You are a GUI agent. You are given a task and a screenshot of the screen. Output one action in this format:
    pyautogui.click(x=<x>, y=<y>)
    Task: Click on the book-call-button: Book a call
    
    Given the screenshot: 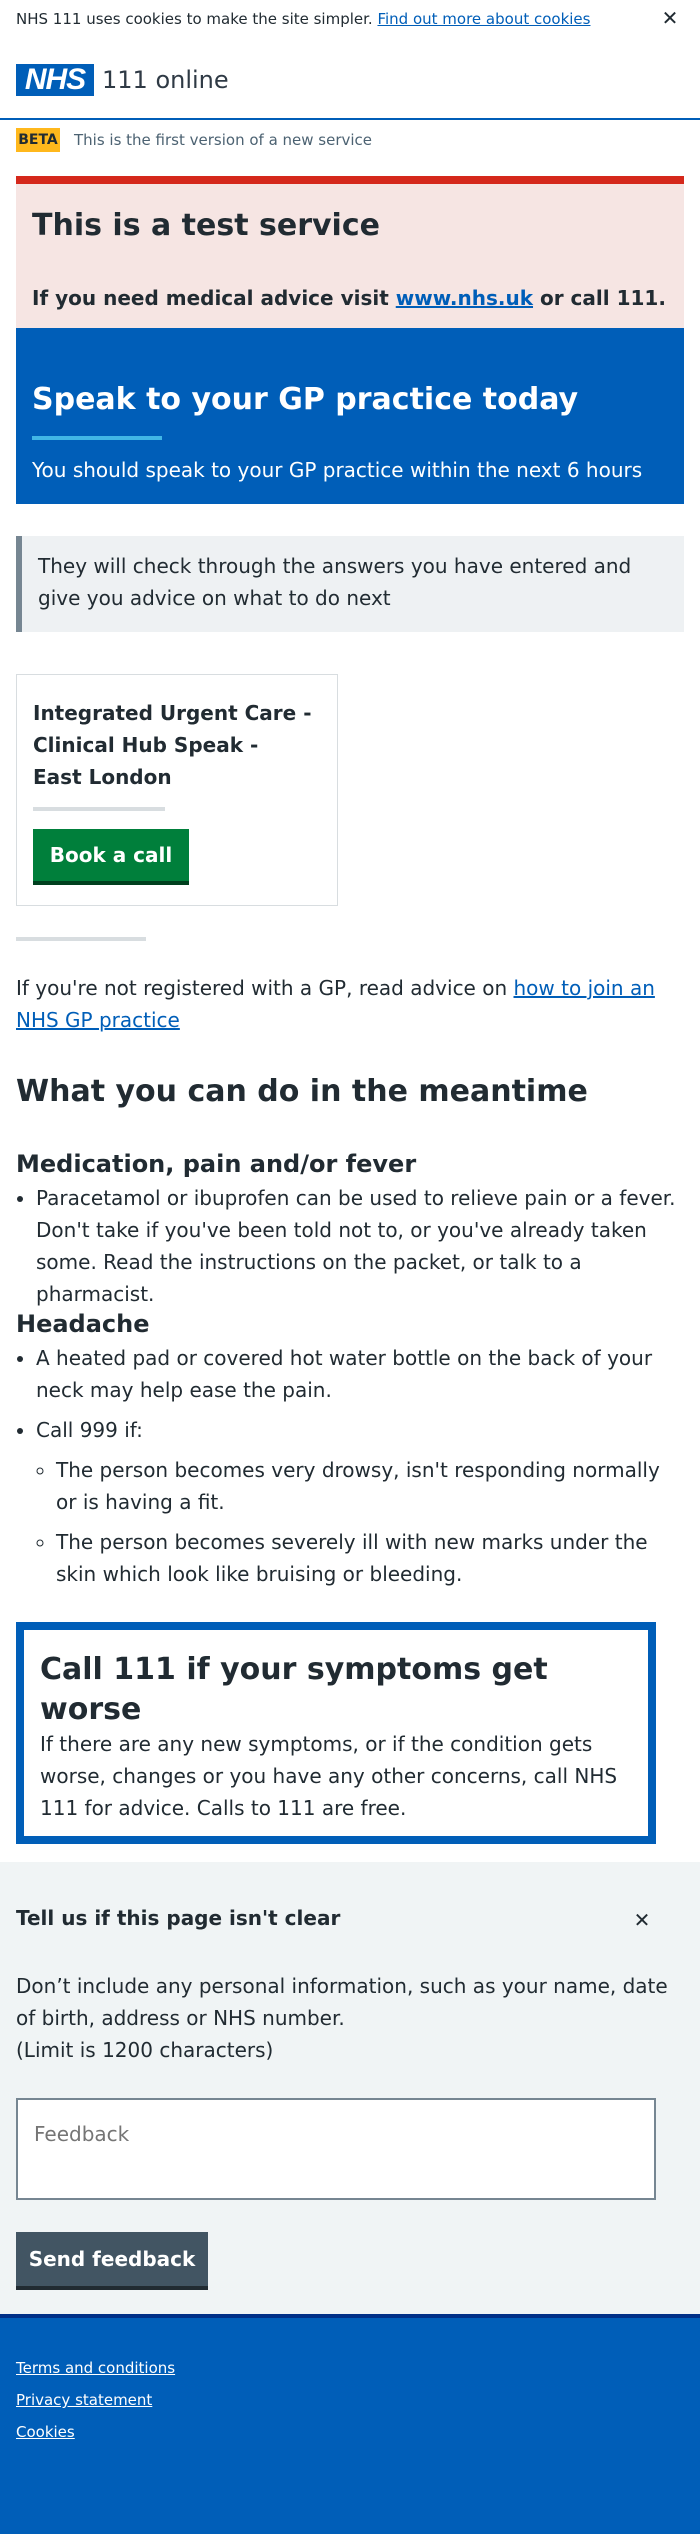 What is the action you would take?
    pyautogui.click(x=111, y=857)
    